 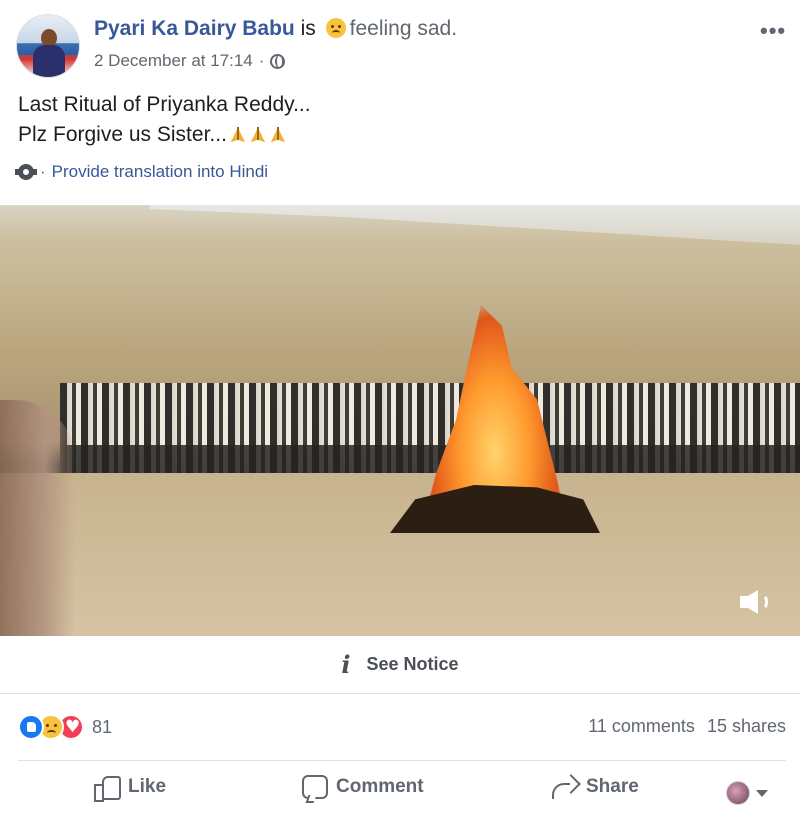 I want to click on shares-count-link: 15 shares, so click(x=746, y=726).